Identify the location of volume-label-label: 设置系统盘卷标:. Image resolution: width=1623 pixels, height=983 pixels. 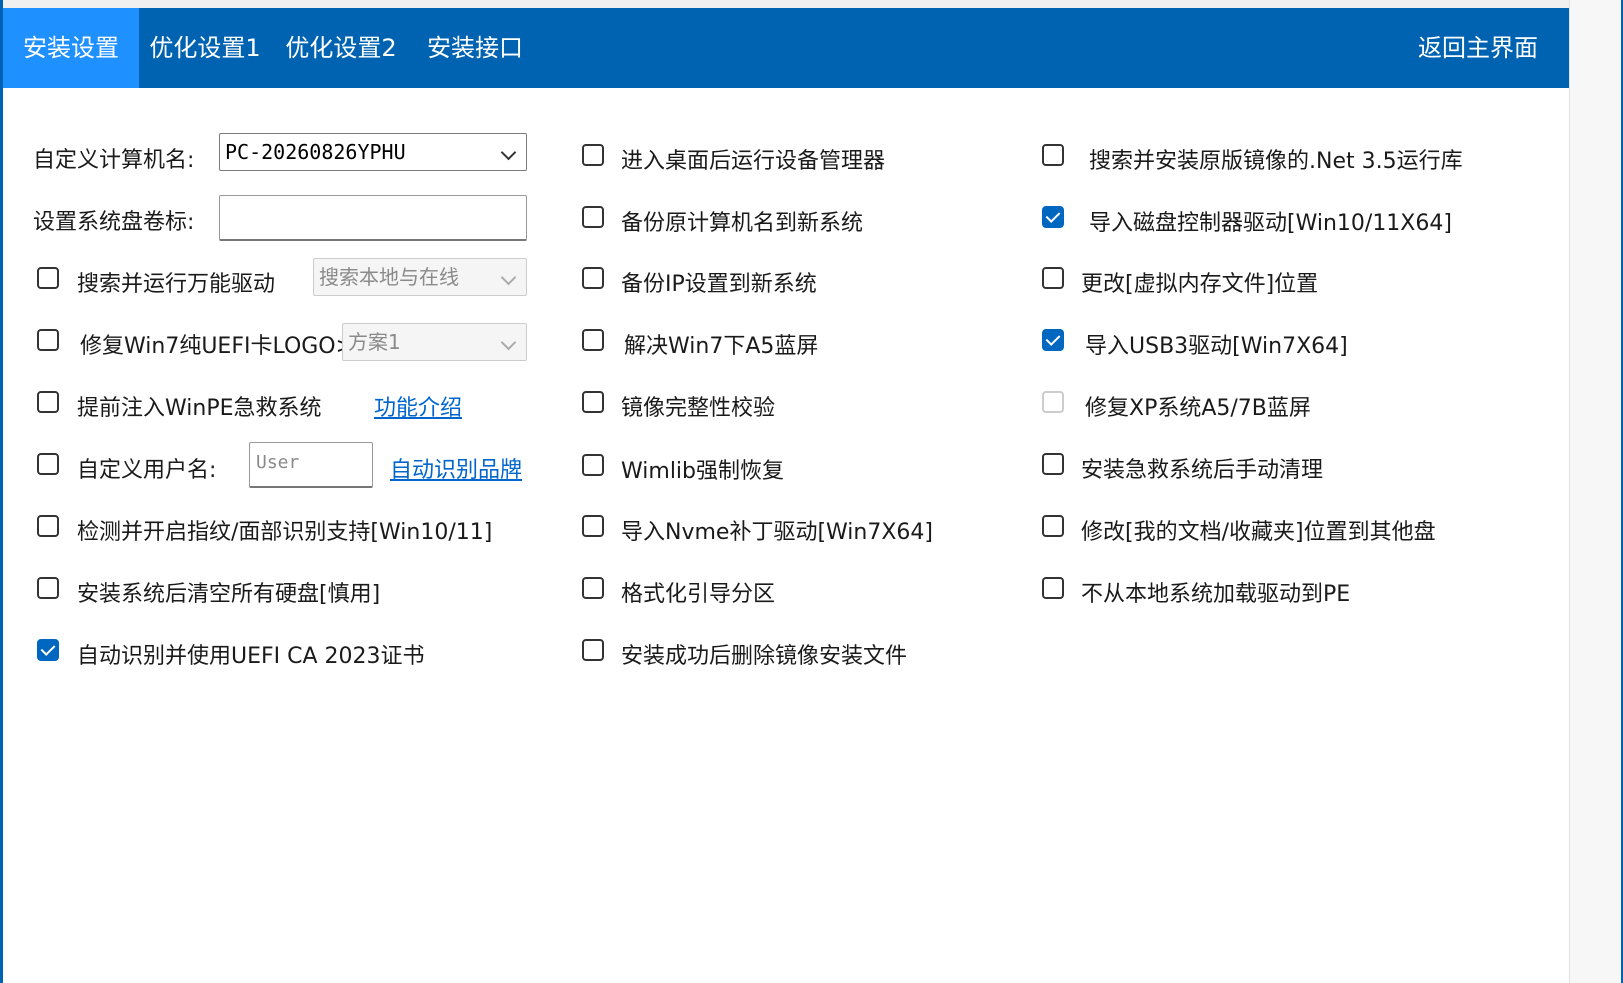
(114, 222).